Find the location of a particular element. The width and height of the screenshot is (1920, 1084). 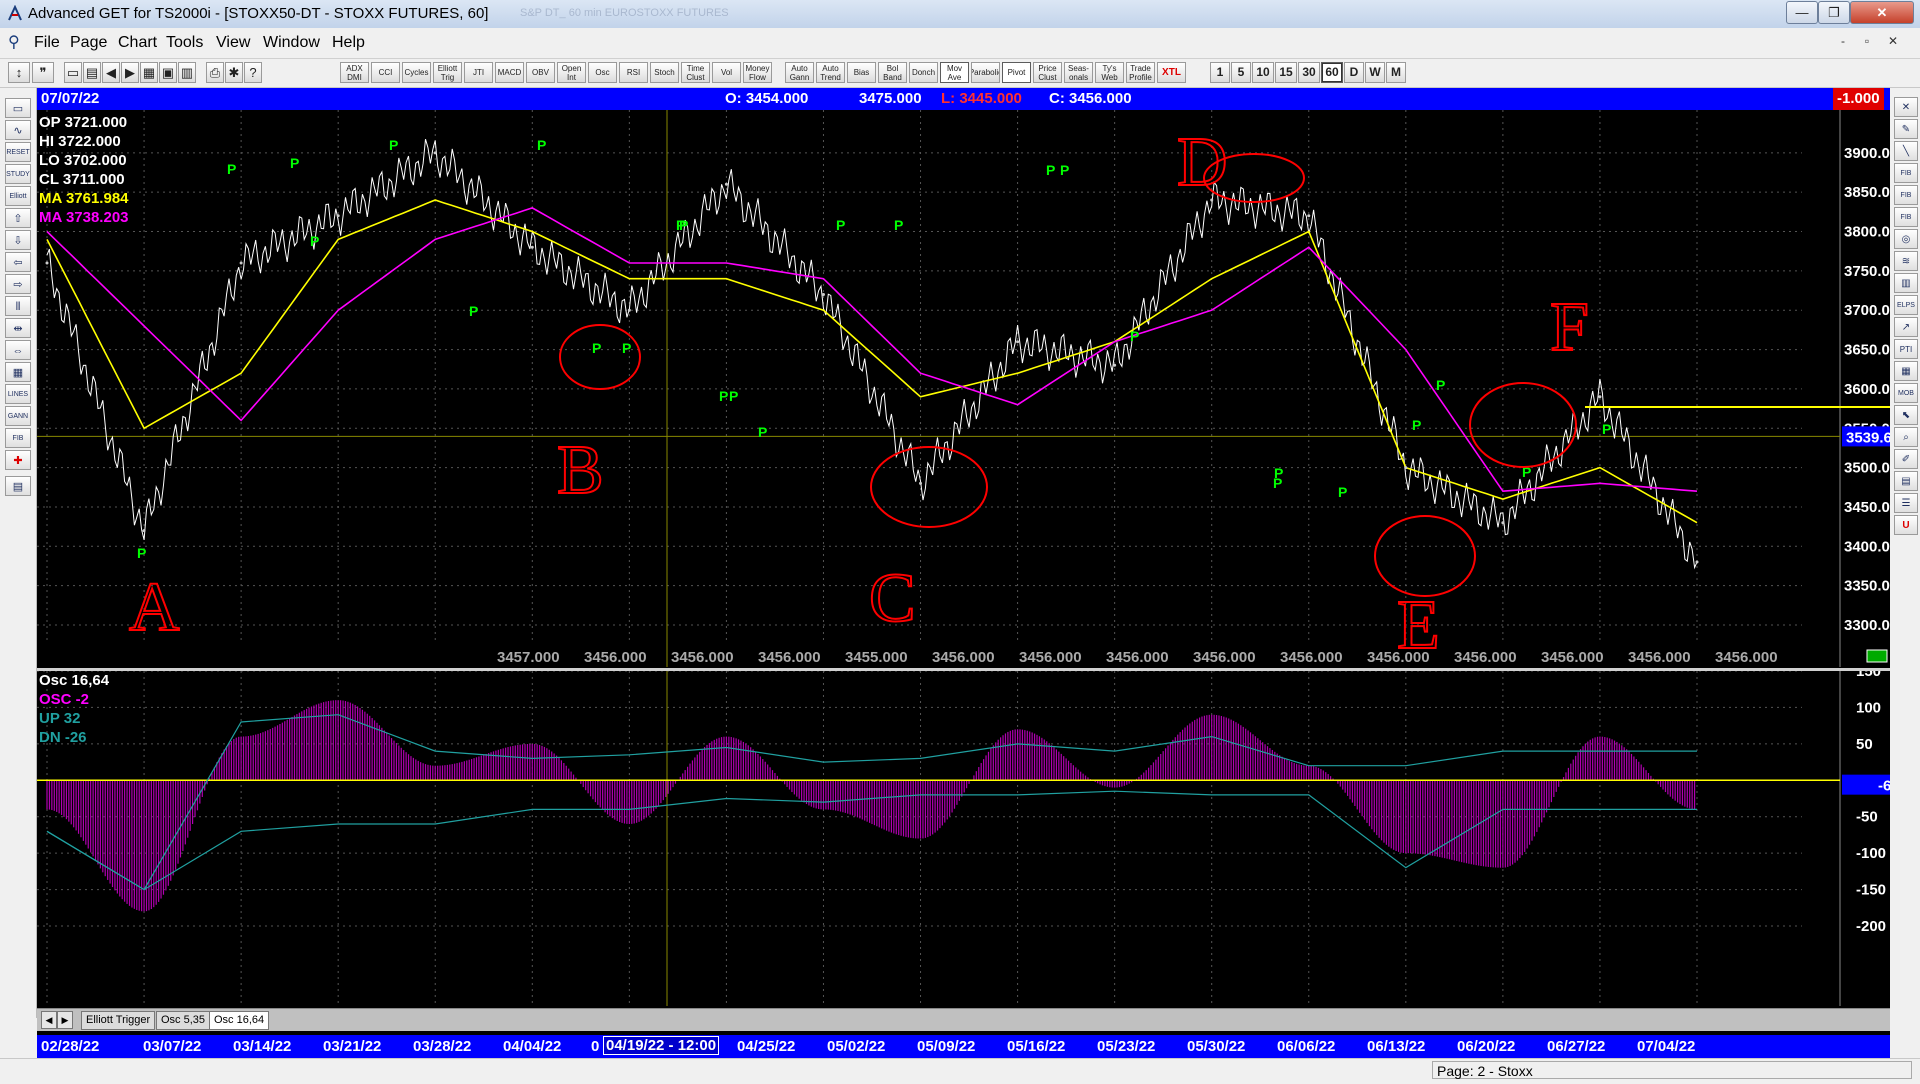

pane-resize-icon is located at coordinates (1877, 656).